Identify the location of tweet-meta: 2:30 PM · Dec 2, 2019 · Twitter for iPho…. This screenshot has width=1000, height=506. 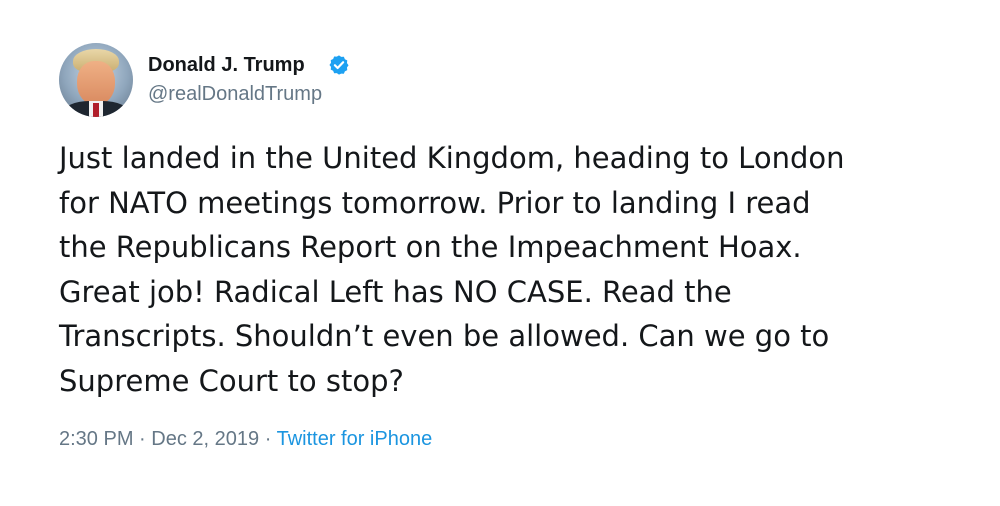
(245, 439).